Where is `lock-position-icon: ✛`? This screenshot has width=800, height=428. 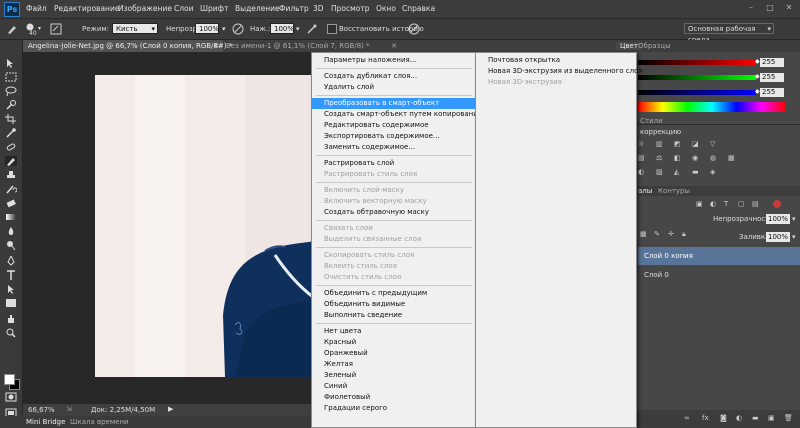
lock-position-icon: ✛ is located at coordinates (671, 234).